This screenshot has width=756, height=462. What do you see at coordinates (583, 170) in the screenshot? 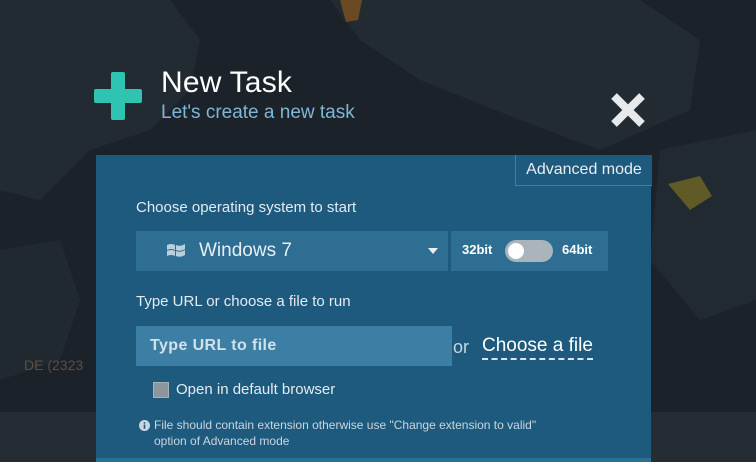
I see `advanced-mode-tab: Advanced mode` at bounding box center [583, 170].